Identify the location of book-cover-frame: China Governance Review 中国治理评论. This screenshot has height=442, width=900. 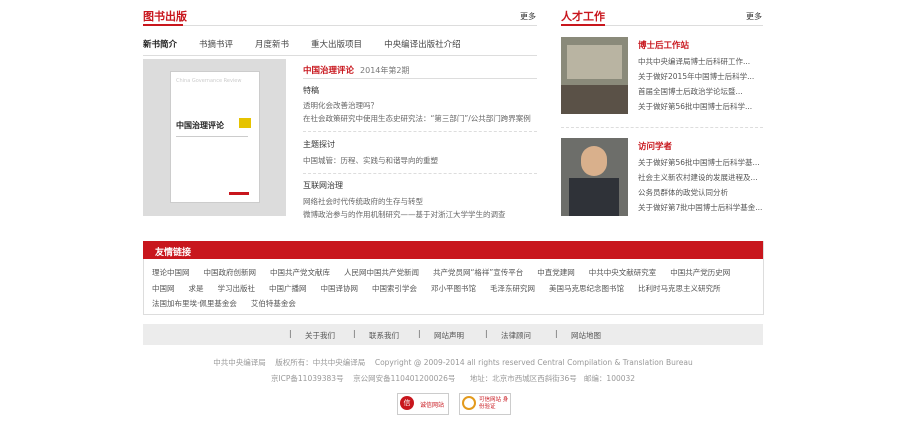
(214, 137).